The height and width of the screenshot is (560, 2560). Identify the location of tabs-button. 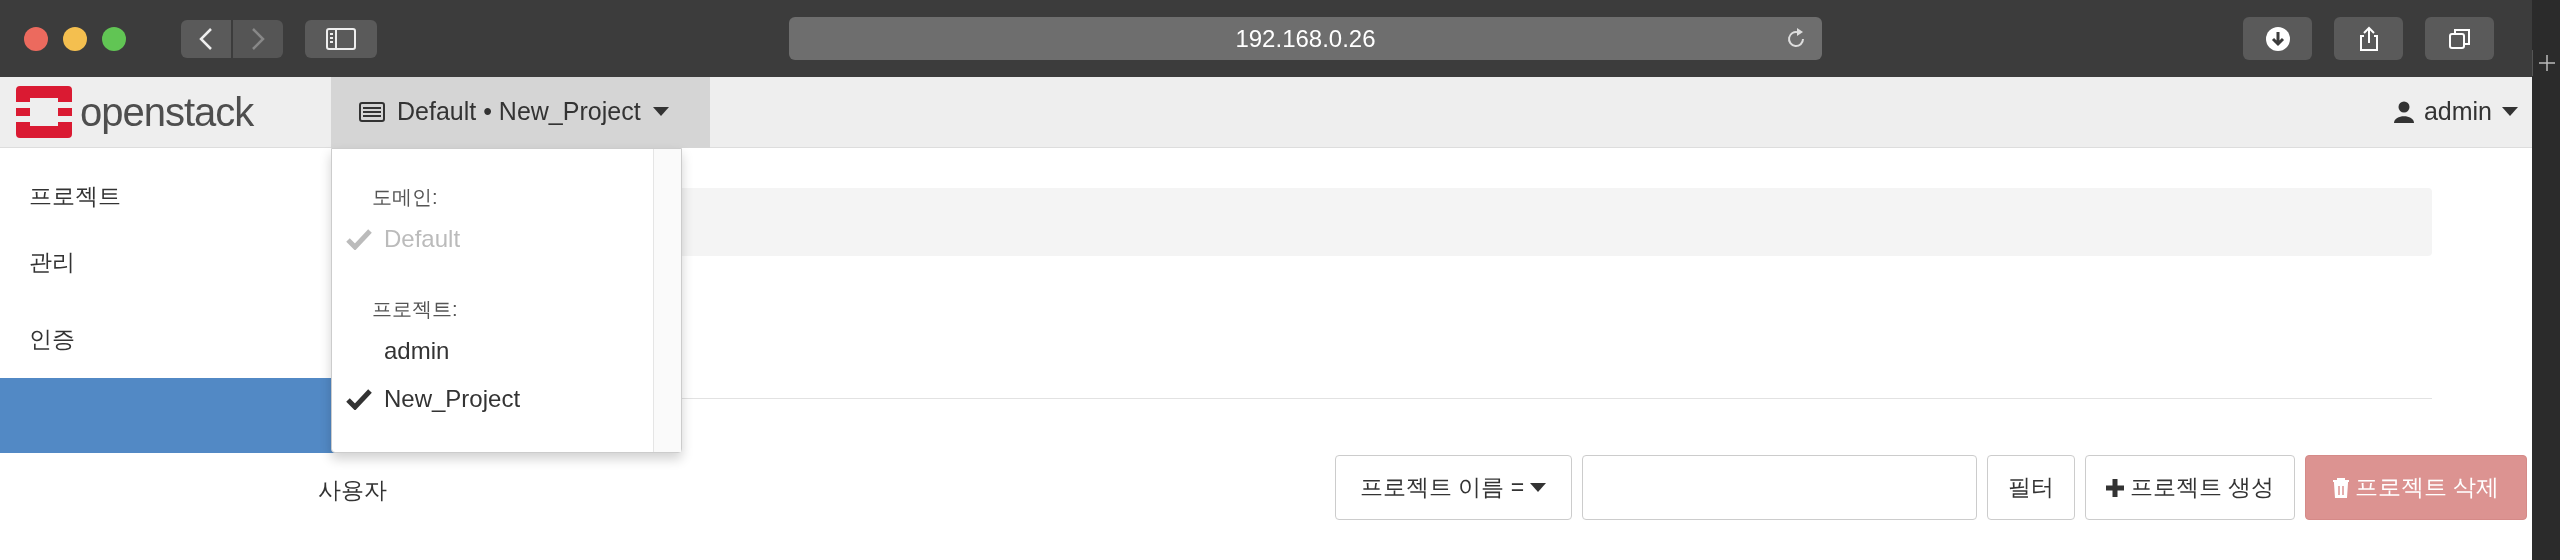
(2459, 38).